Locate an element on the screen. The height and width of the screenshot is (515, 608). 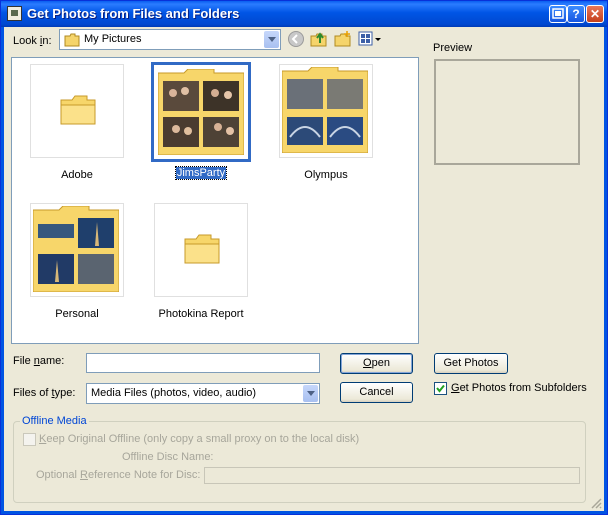
subfolders-label: Get Photos from Subfolders is located at coordinates (519, 388).